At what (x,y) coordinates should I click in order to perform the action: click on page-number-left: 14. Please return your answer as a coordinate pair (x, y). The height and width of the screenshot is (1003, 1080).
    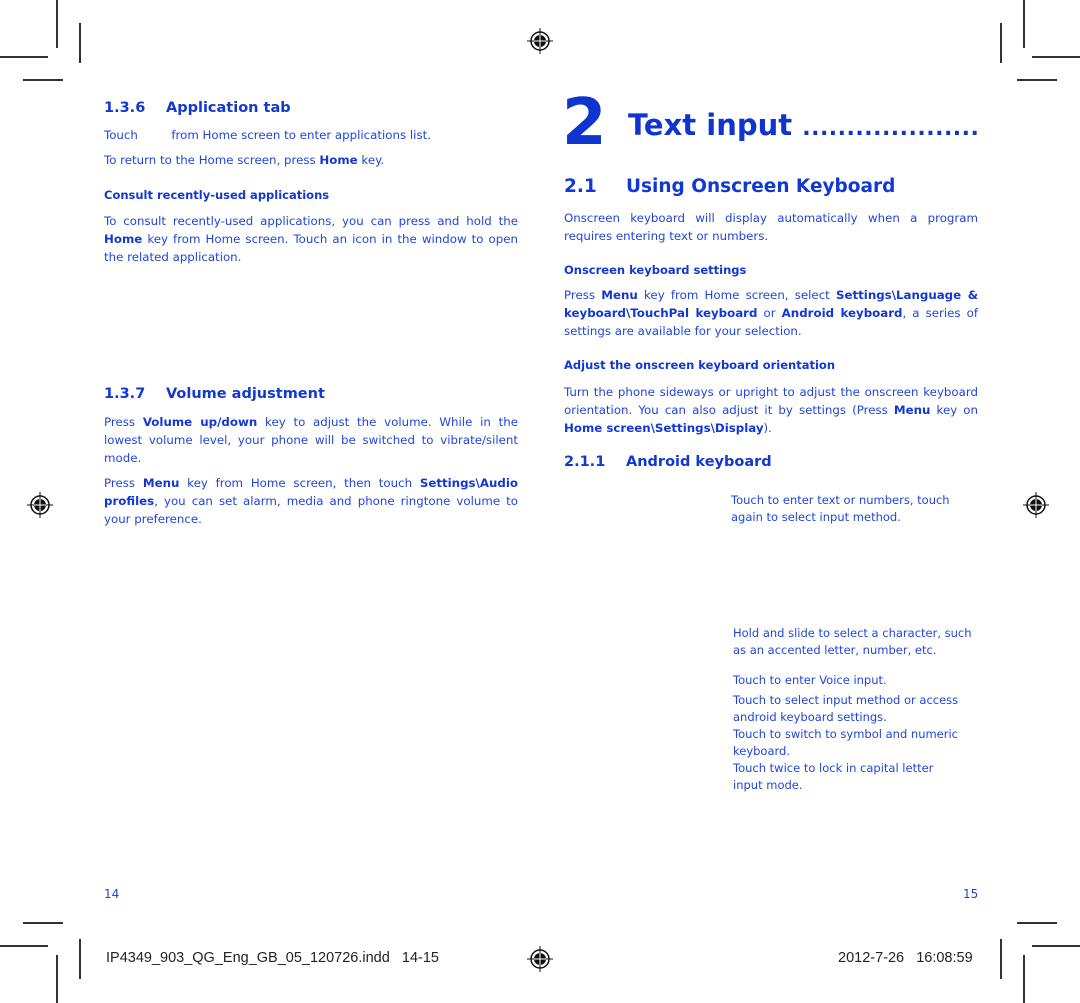
    Looking at the image, I should click on (112, 894).